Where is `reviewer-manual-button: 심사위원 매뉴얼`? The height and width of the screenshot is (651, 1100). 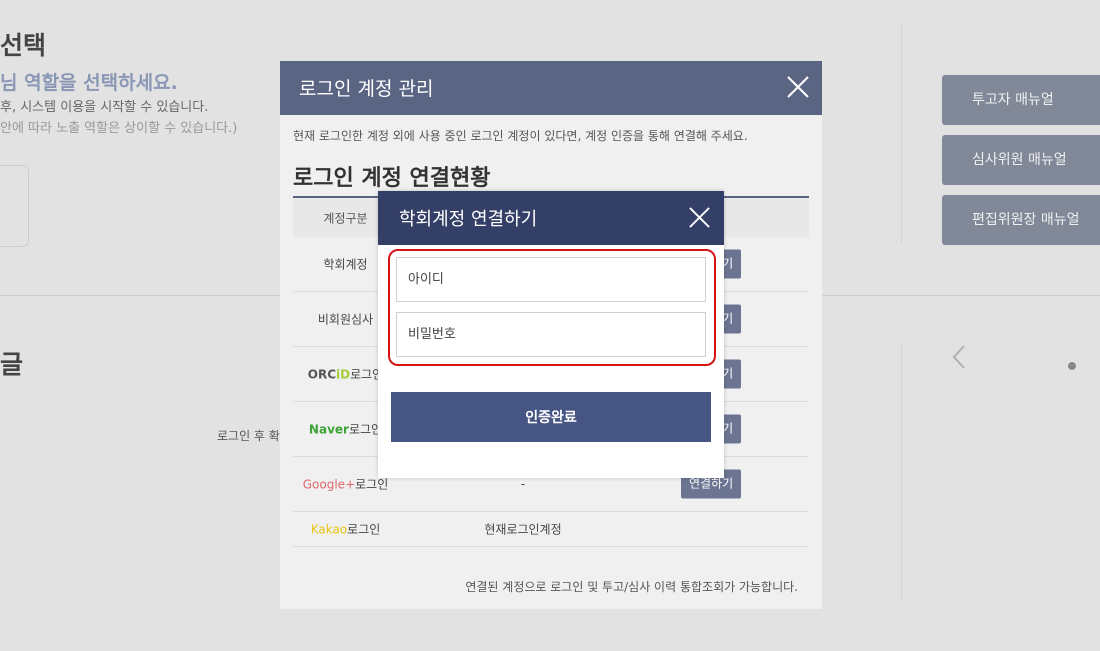
reviewer-manual-button: 심사위원 매뉴얼 is located at coordinates (1021, 160).